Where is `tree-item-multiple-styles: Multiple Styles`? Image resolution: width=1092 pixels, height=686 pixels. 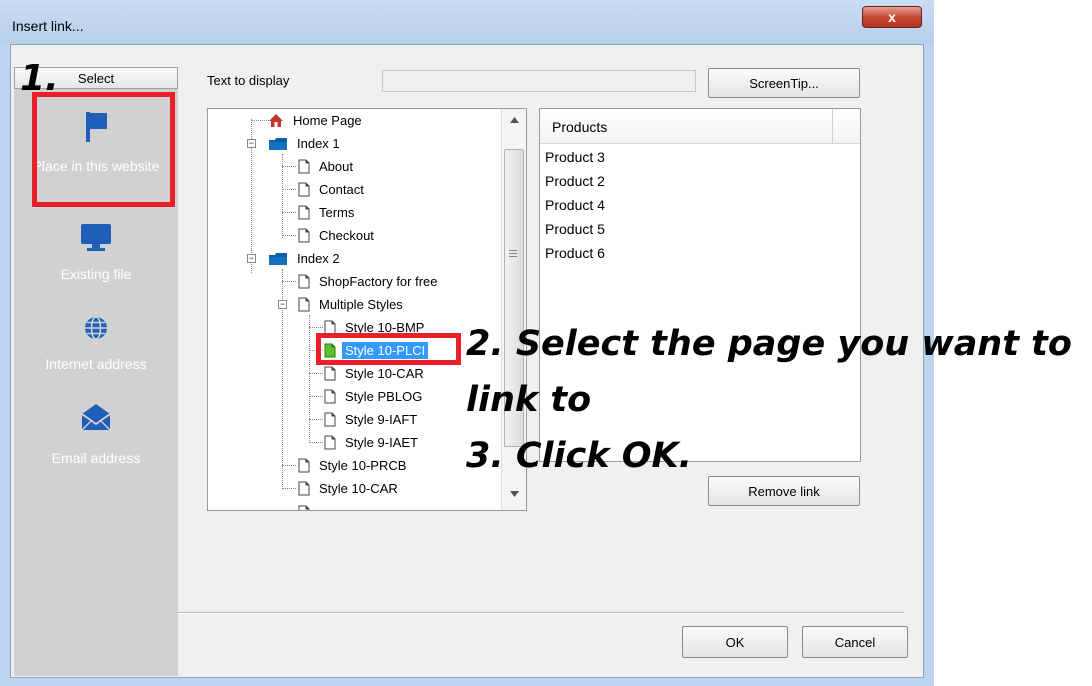
tree-item-multiple-styles: Multiple Styles is located at coordinates (352, 304).